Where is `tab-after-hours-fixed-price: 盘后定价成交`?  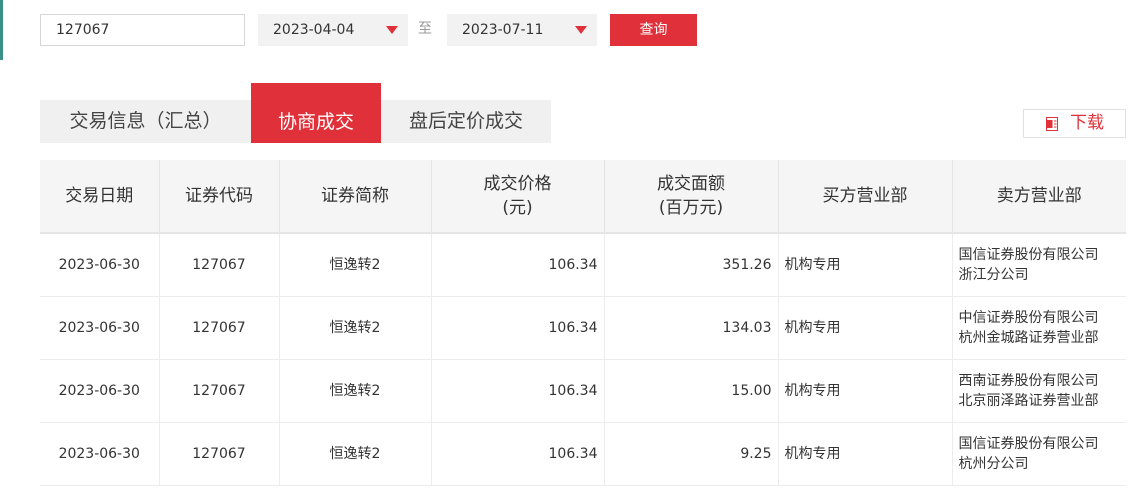 tab-after-hours-fixed-price: 盘后定价成交 is located at coordinates (466, 121).